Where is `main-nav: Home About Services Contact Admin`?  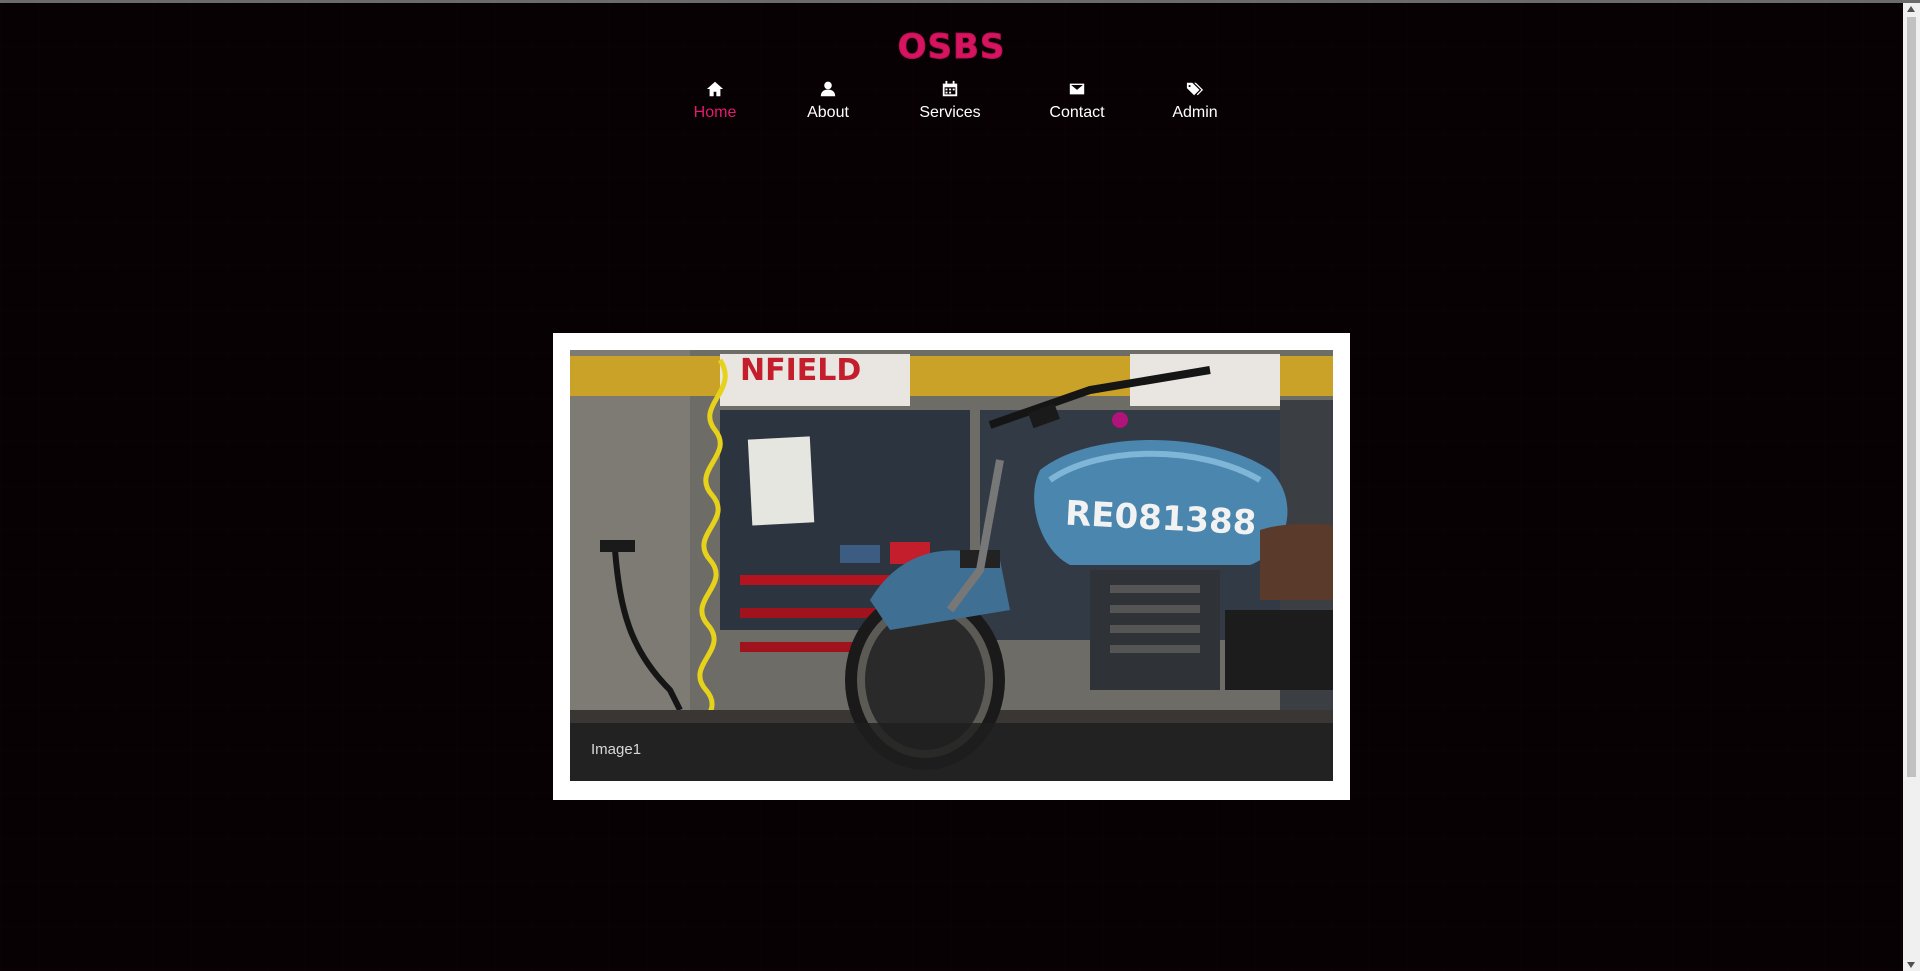 main-nav: Home About Services Contact Admin is located at coordinates (955, 105).